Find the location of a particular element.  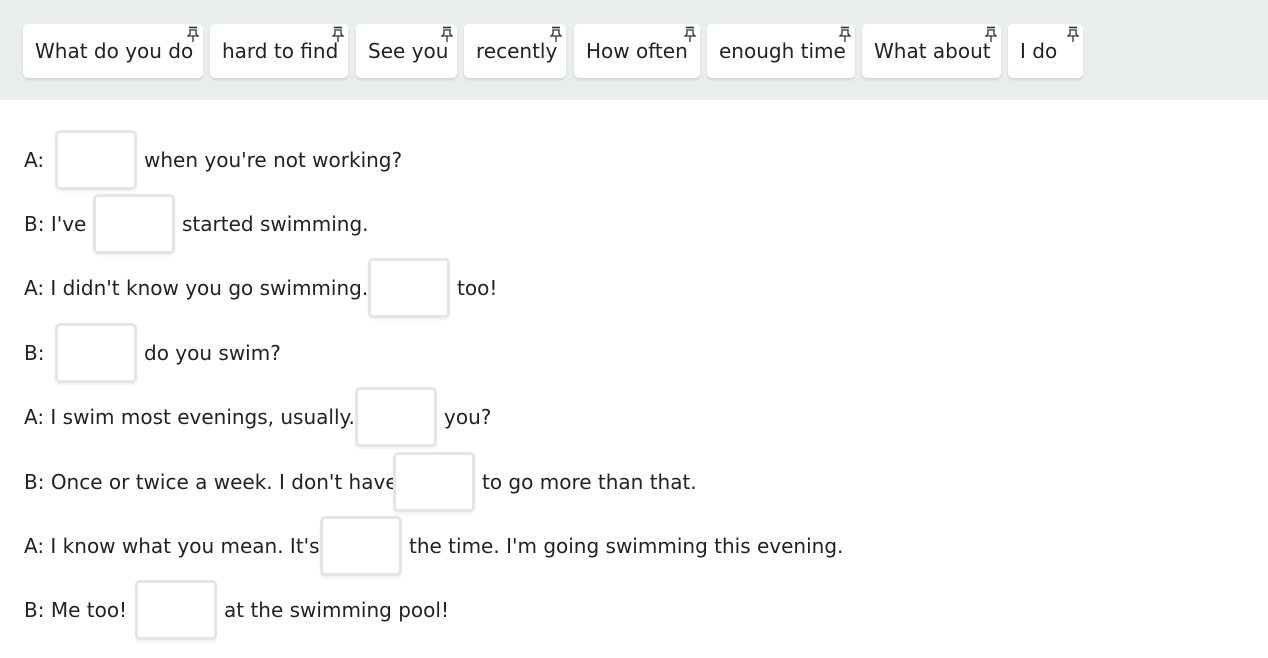

word-chip-label: See you is located at coordinates (408, 51).